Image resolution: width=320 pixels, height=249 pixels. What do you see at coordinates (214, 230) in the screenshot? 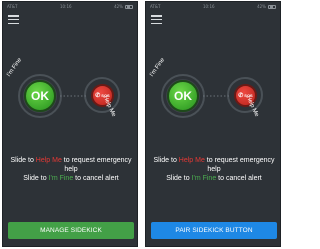
I see `pair-sidekick-button: Pair Sidekick Button` at bounding box center [214, 230].